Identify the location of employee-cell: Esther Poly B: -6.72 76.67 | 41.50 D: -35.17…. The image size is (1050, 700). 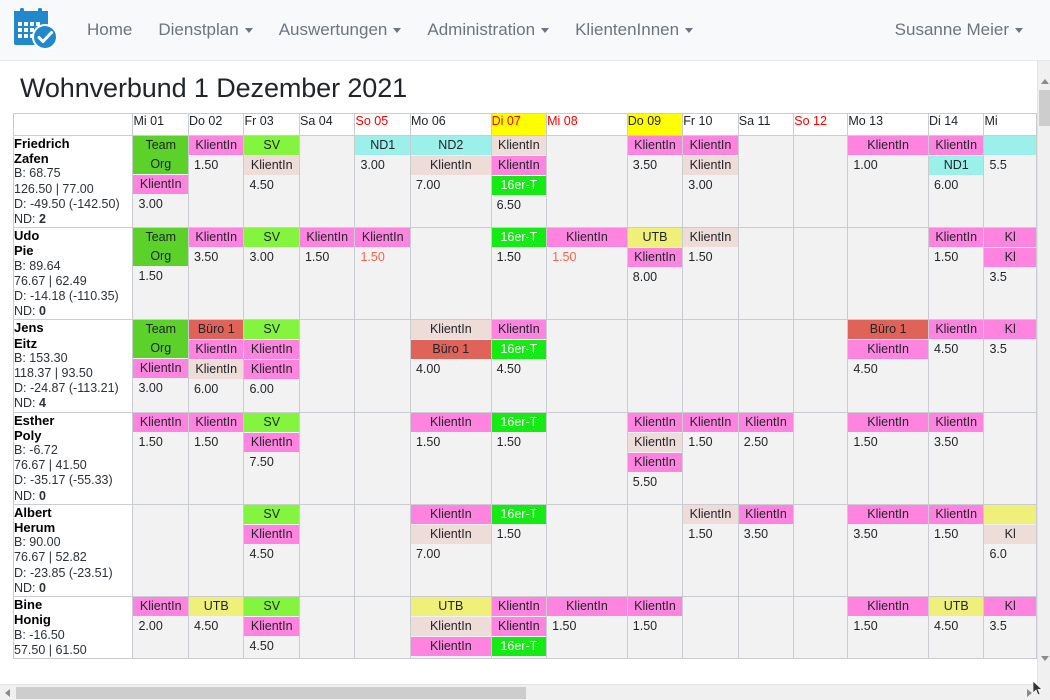
(73, 458).